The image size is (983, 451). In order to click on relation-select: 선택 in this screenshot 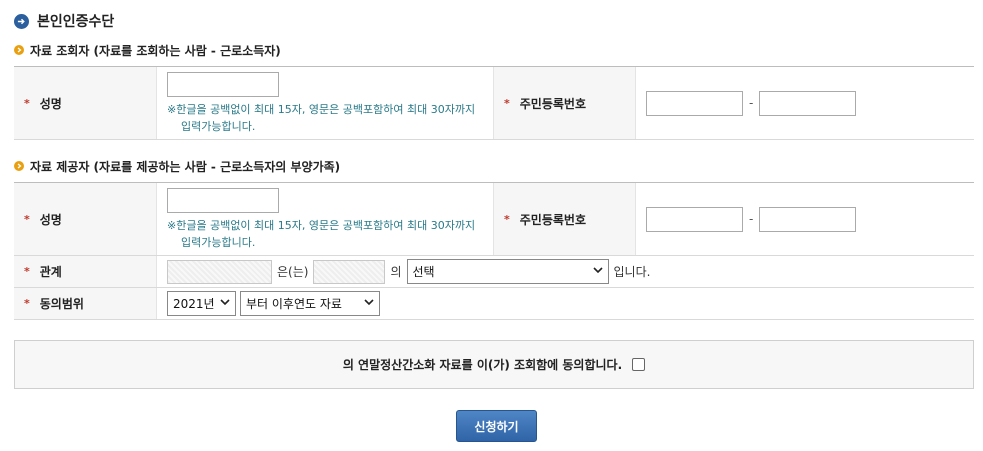, I will do `click(507, 271)`.